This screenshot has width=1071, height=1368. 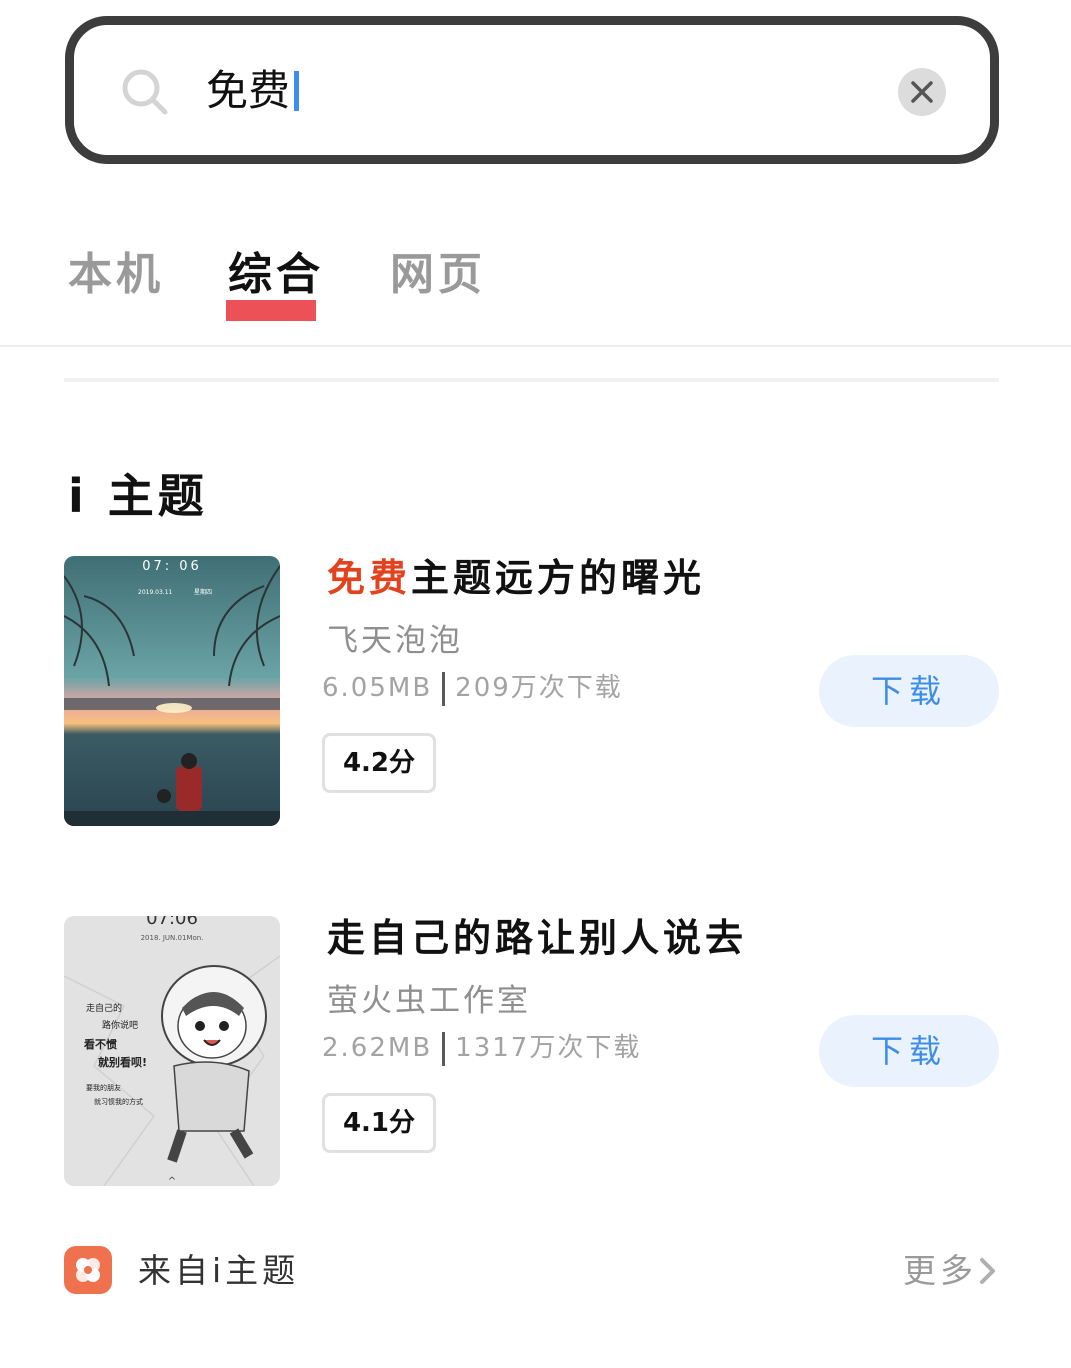 I want to click on search-input: 免费, so click(x=253, y=91).